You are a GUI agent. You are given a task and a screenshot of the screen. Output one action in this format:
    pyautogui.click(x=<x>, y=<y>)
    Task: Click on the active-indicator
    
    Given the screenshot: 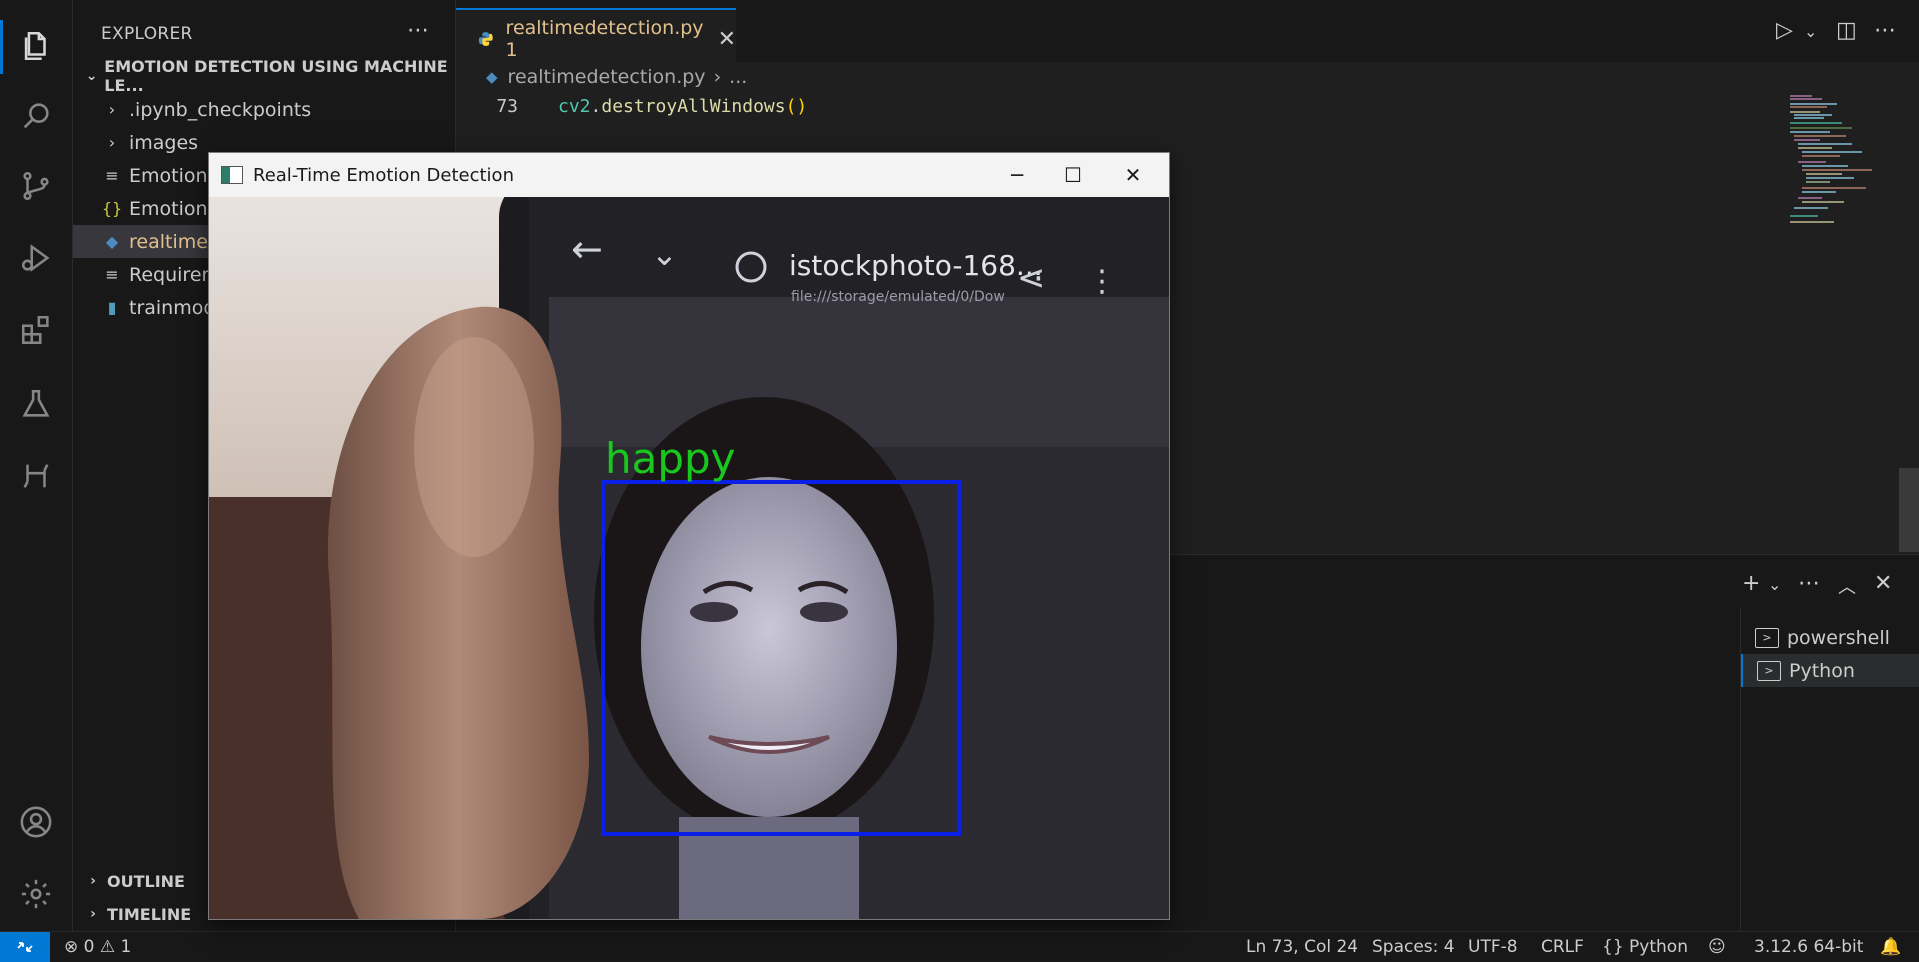 What is the action you would take?
    pyautogui.click(x=1, y=47)
    